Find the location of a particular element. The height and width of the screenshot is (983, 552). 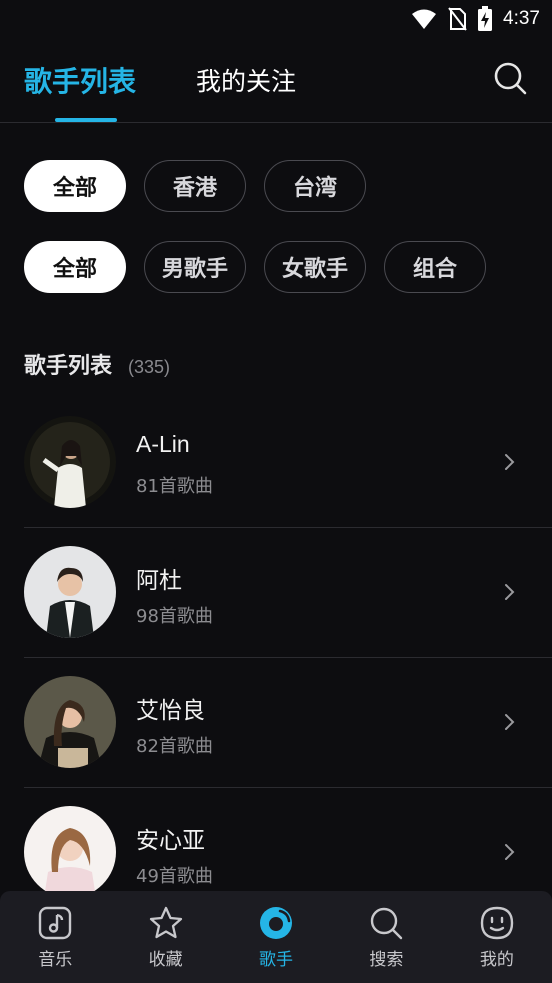

song-count: 98首歌曲 is located at coordinates (174, 616).